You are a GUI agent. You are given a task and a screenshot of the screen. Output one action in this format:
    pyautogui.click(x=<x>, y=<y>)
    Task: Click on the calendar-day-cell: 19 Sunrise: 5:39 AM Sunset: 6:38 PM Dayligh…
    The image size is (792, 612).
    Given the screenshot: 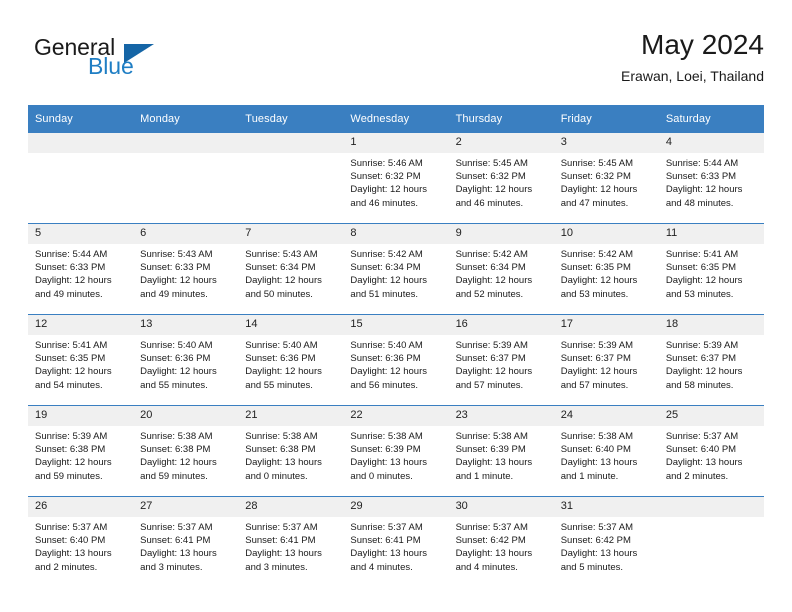 What is the action you would take?
    pyautogui.click(x=81, y=451)
    